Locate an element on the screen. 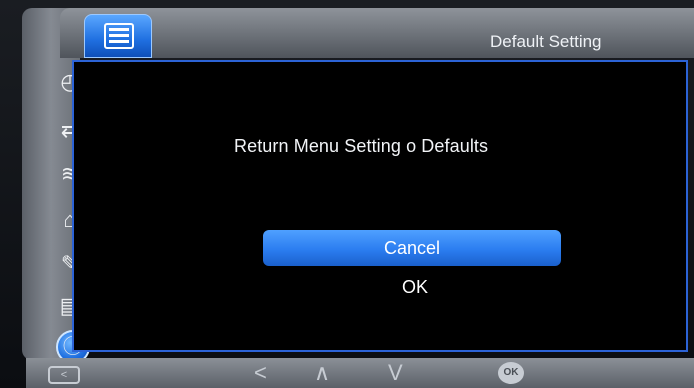  back-key-icon: < is located at coordinates (64, 375).